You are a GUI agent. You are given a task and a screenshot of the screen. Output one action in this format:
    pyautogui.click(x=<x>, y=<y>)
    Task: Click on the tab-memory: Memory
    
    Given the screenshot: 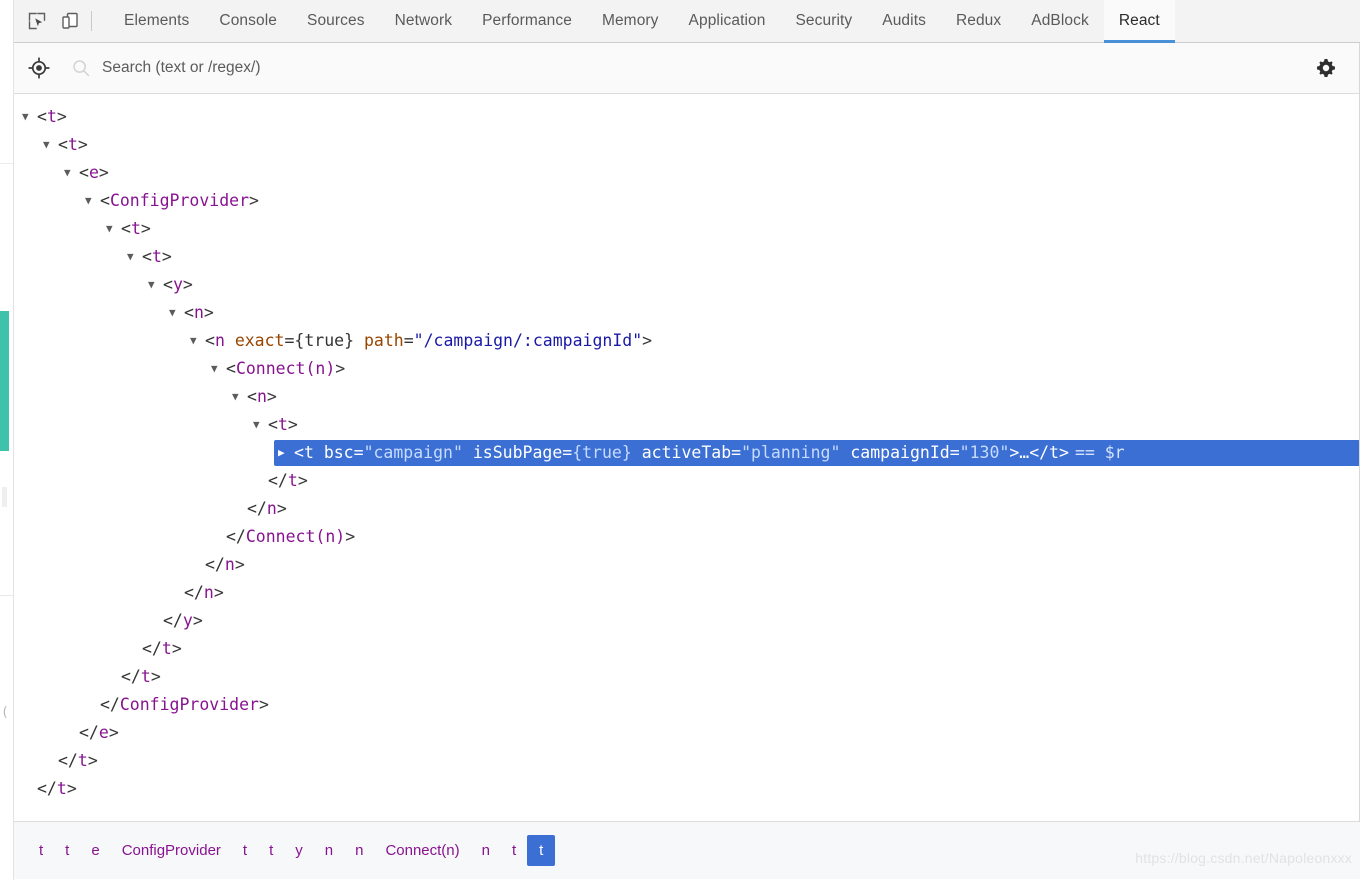 What is the action you would take?
    pyautogui.click(x=630, y=21)
    